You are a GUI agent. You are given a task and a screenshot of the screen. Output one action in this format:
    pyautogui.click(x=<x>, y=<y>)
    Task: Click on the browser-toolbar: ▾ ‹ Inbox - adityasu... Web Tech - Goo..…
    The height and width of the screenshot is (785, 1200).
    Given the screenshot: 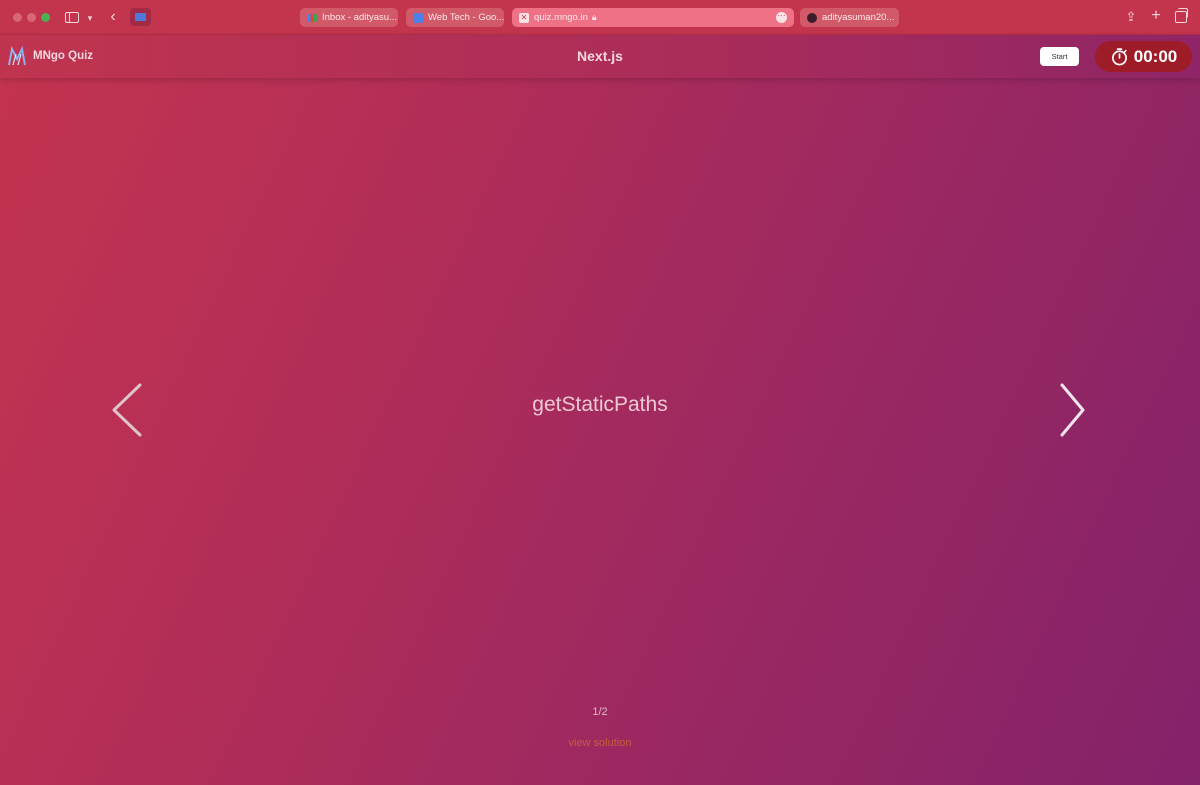 What is the action you would take?
    pyautogui.click(x=600, y=17)
    